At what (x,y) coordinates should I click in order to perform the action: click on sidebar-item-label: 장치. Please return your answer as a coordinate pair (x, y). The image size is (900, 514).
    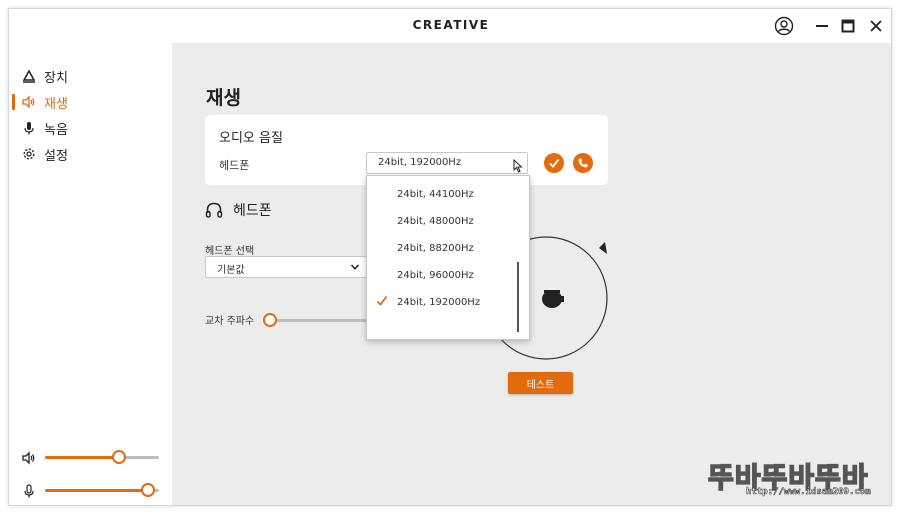
    Looking at the image, I should click on (56, 78).